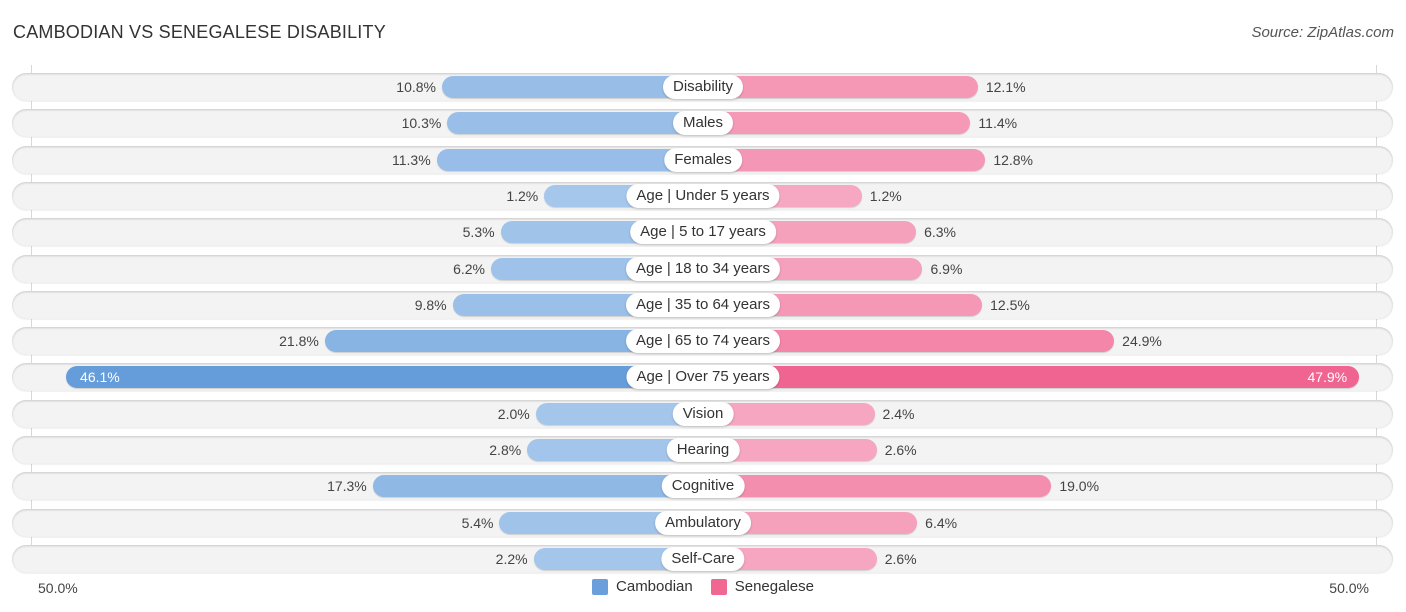 Image resolution: width=1406 pixels, height=612 pixels. I want to click on value-label-senegalese: 2.4%, so click(898, 413).